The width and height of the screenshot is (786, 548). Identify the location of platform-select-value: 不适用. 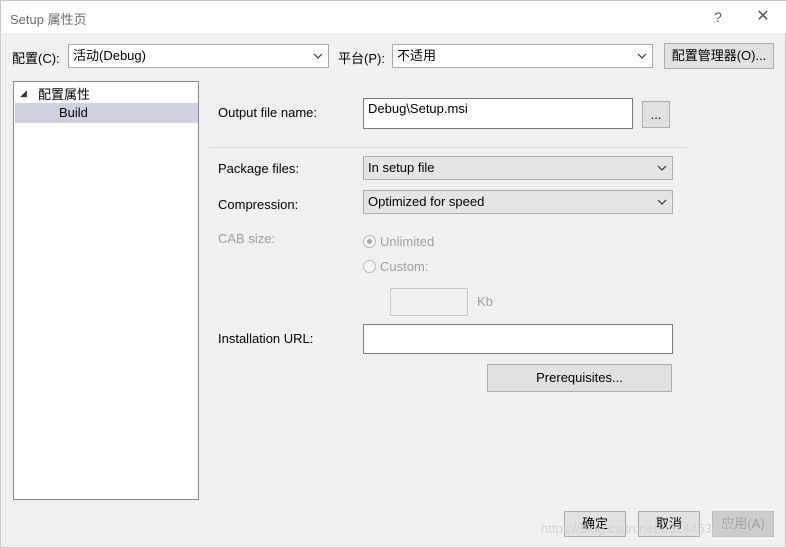
(417, 55).